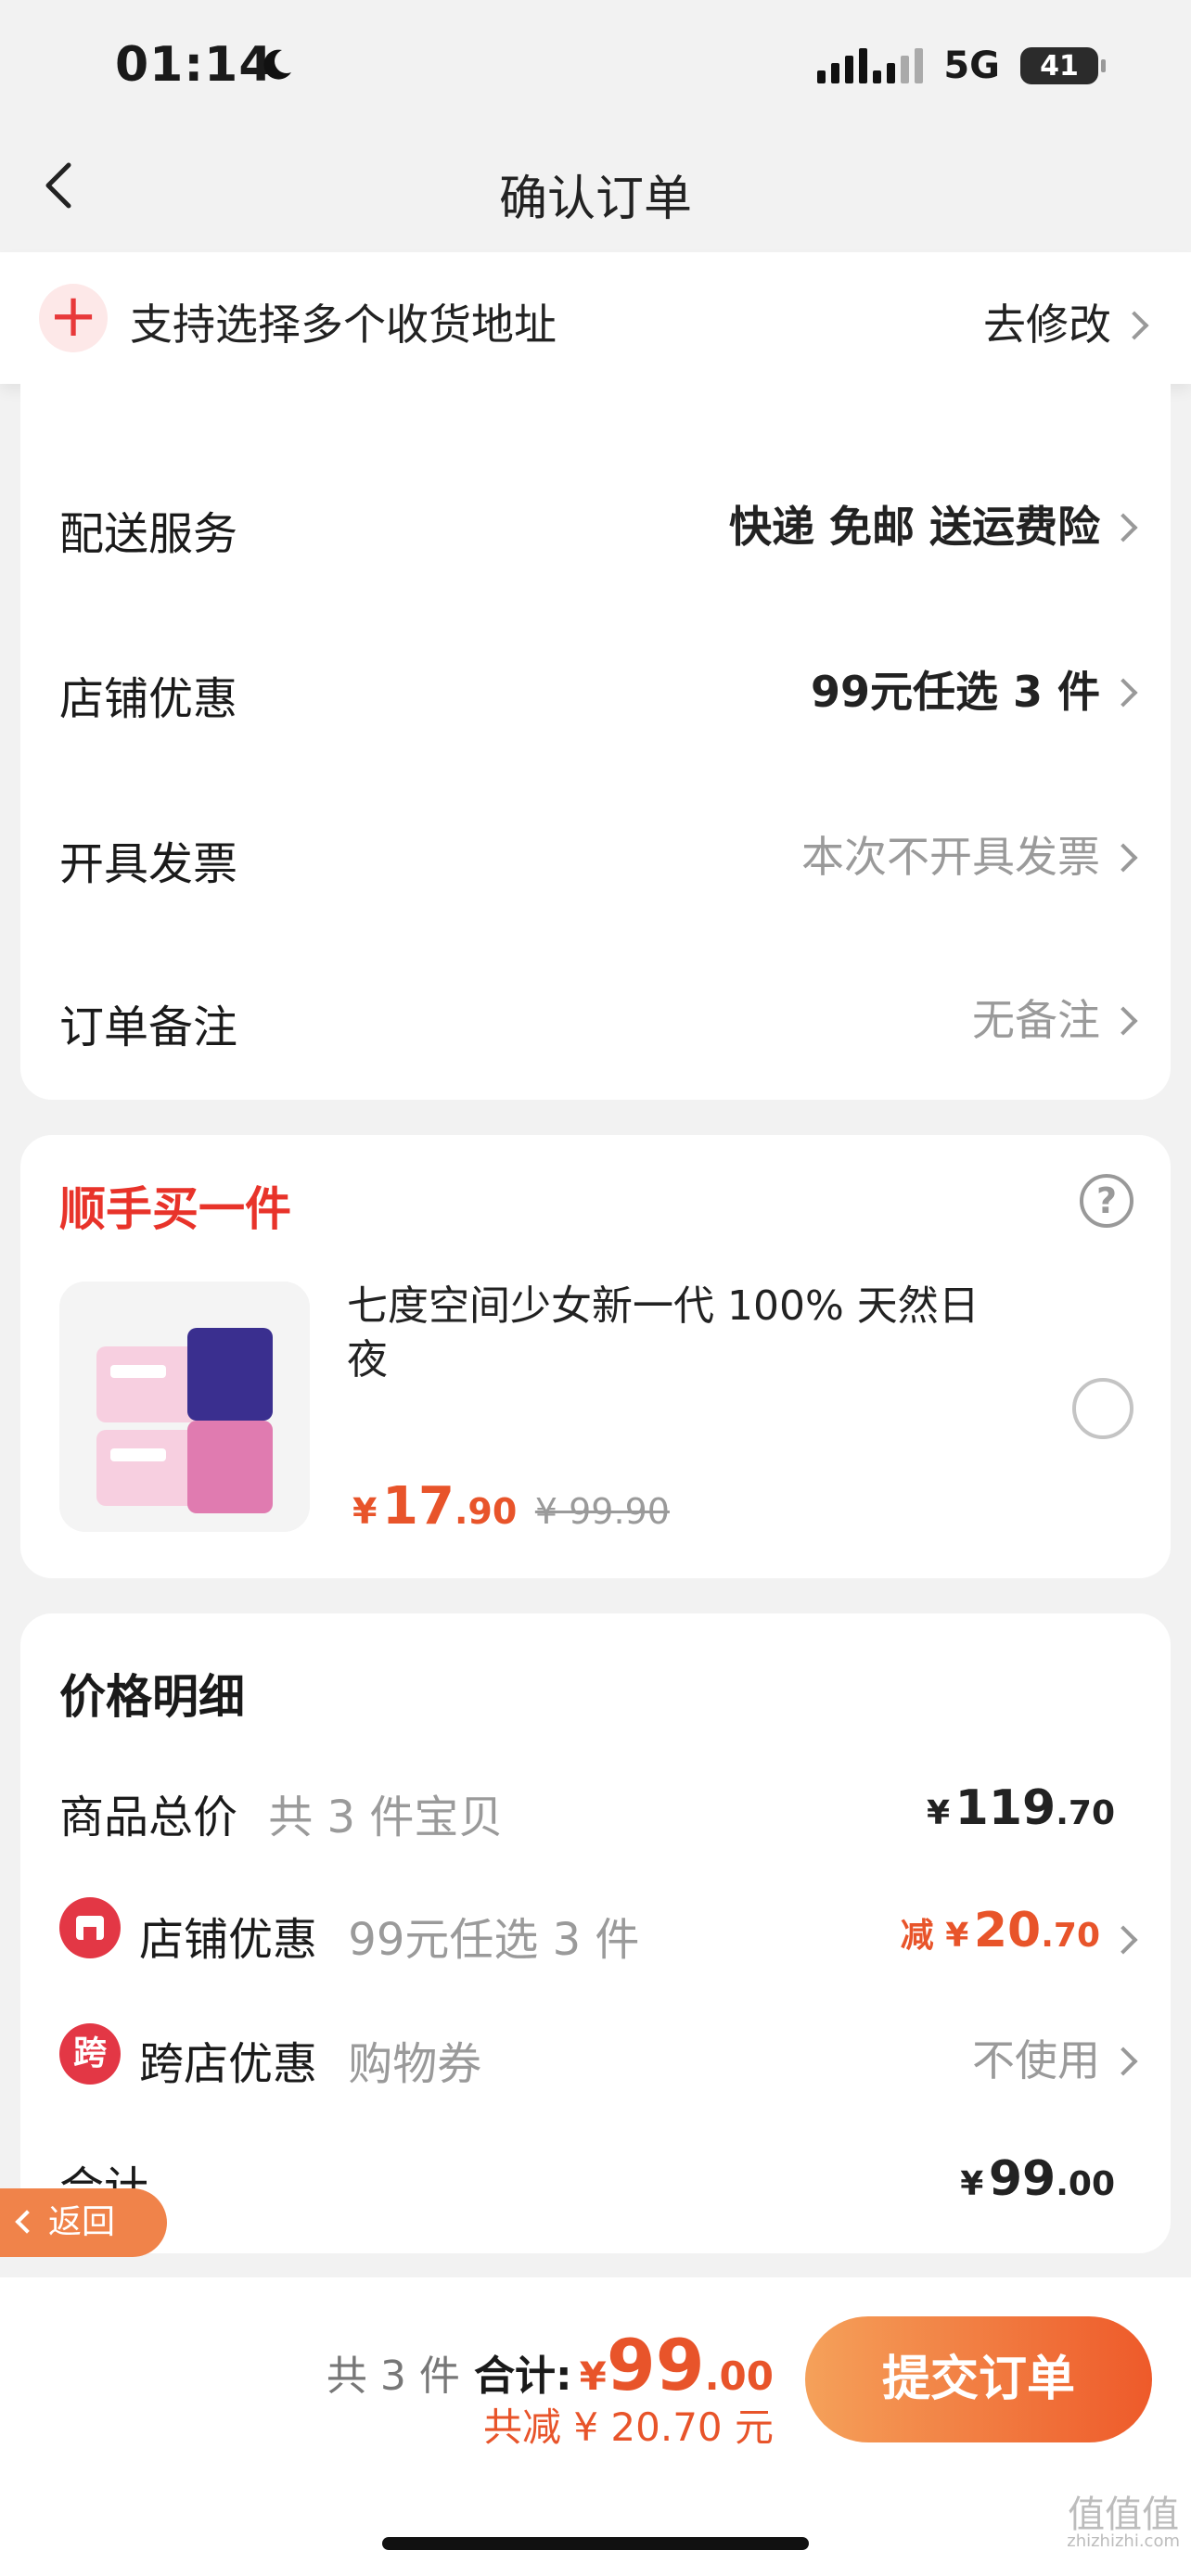 The width and height of the screenshot is (1191, 2576). What do you see at coordinates (228, 2064) in the screenshot?
I see `cross-store-label-text: 跨店优惠` at bounding box center [228, 2064].